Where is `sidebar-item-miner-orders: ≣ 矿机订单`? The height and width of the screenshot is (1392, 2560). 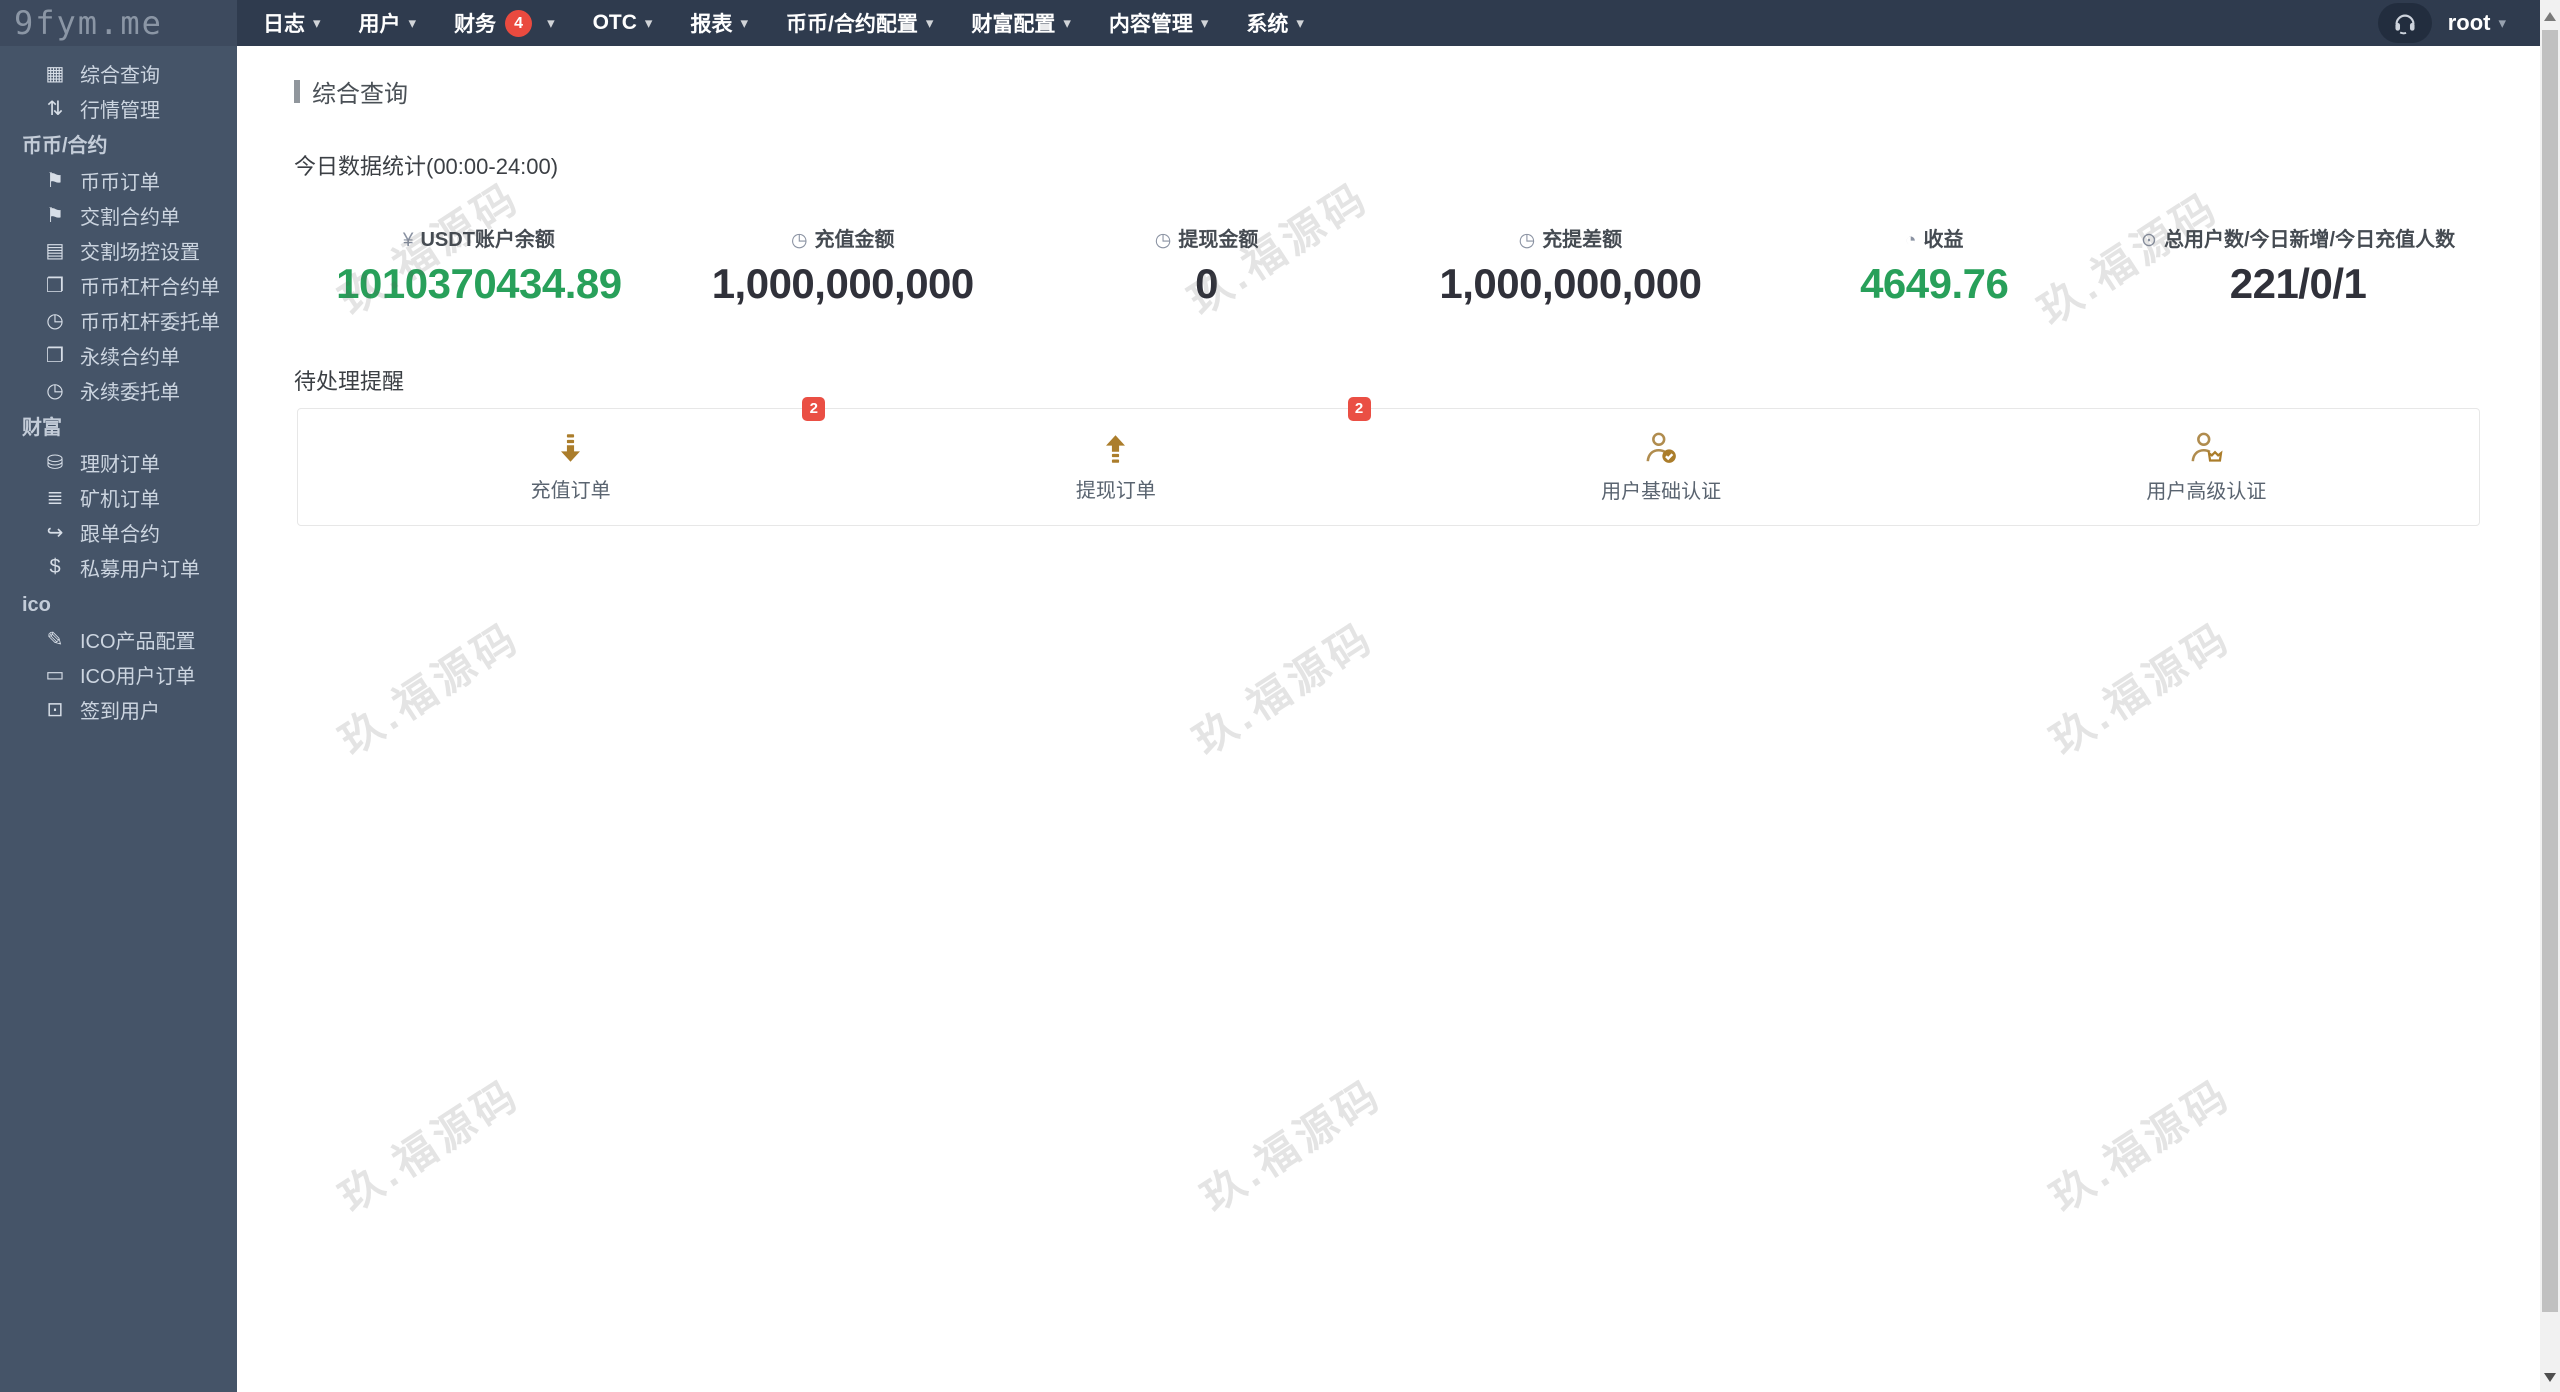 sidebar-item-miner-orders: ≣ 矿机订单 is located at coordinates (118, 497).